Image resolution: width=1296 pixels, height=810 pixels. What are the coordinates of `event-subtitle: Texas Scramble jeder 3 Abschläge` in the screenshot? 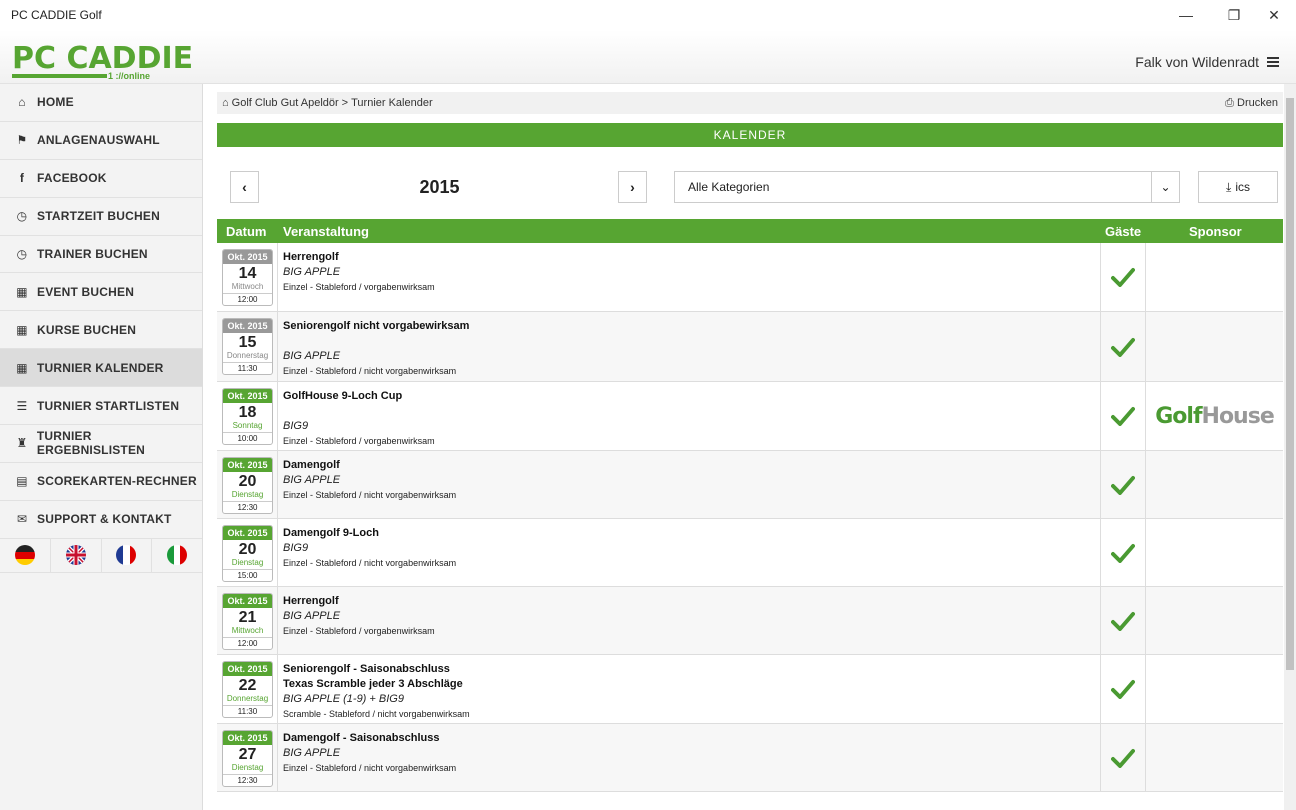 It's located at (373, 684).